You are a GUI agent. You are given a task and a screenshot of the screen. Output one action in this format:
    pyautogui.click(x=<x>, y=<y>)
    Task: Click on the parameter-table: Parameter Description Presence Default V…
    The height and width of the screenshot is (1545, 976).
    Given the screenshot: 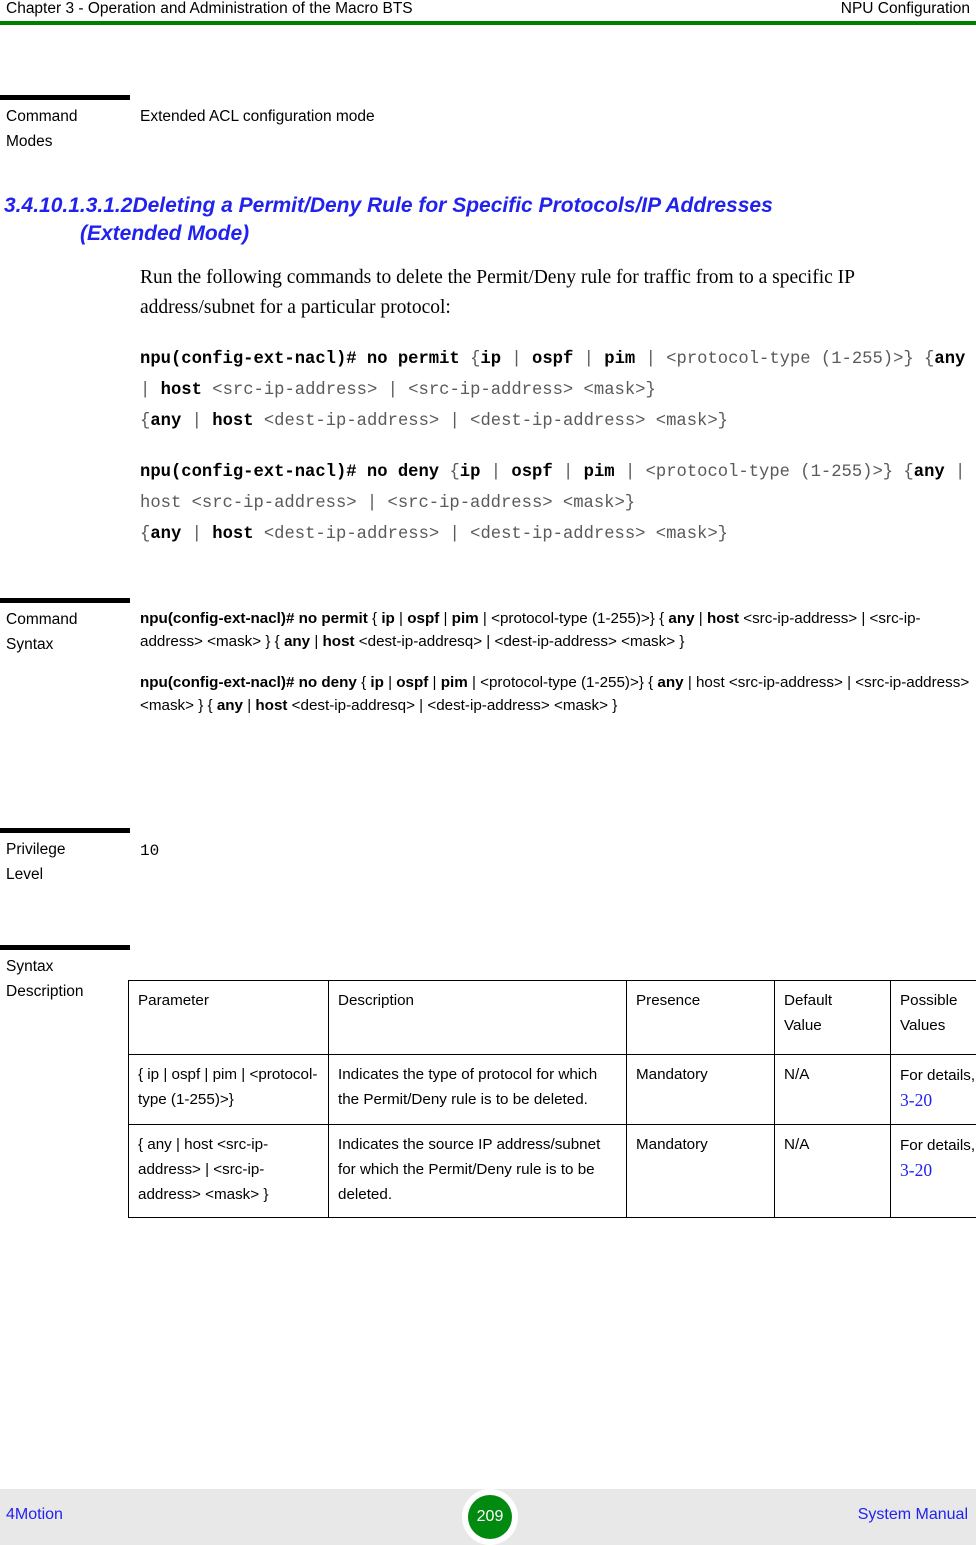 What is the action you would take?
    pyautogui.click(x=552, y=1099)
    